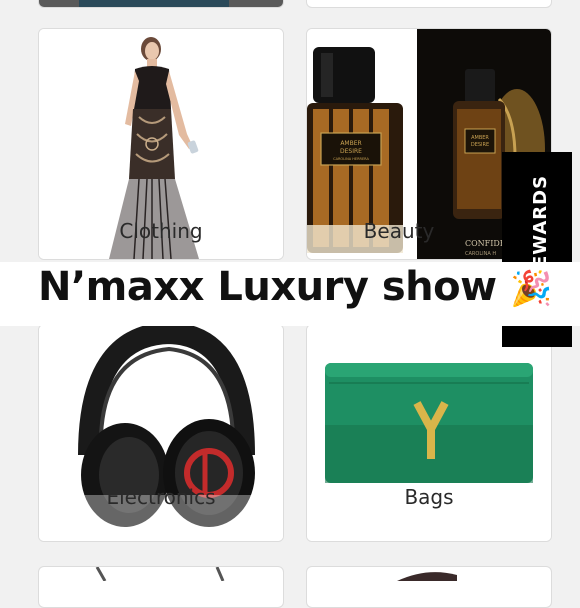  What do you see at coordinates (351, 159) in the screenshot?
I see `bottle-sub-text: CAROLINA HERRERA` at bounding box center [351, 159].